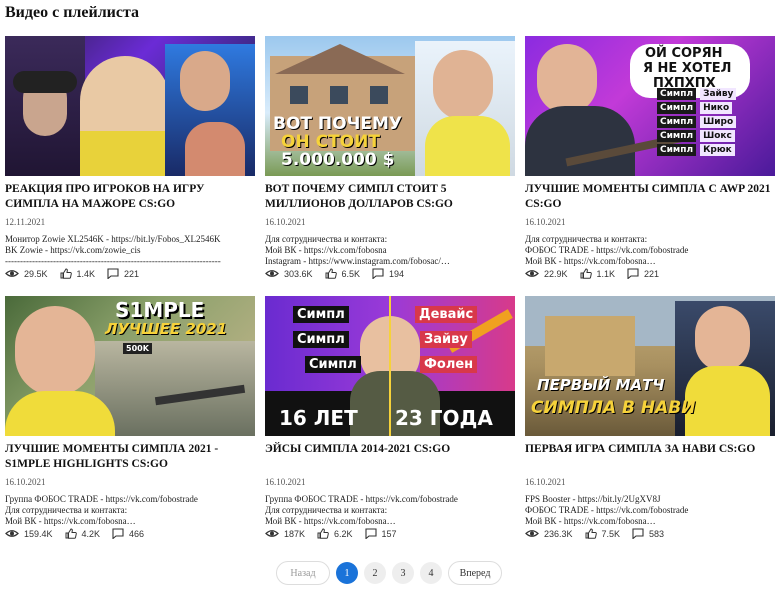  Describe the element at coordinates (137, 348) in the screenshot. I see `overlay-text: 500K` at that location.